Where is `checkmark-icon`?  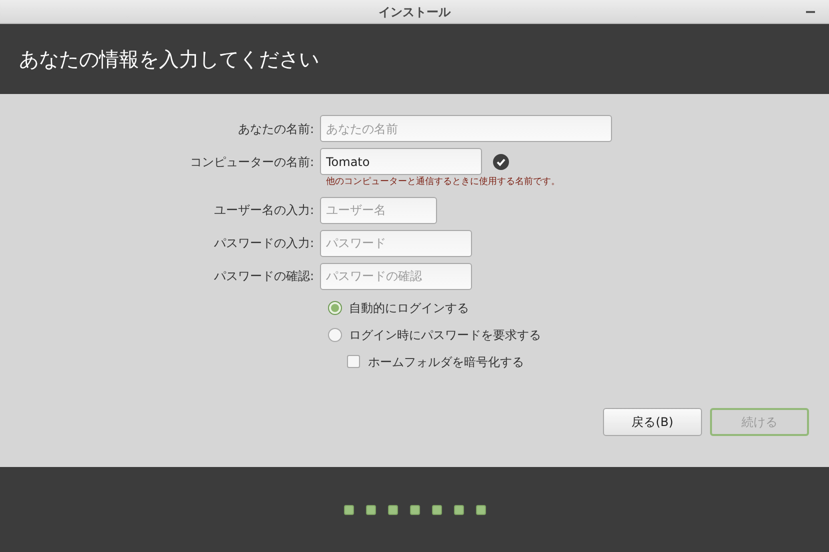
checkmark-icon is located at coordinates (501, 162).